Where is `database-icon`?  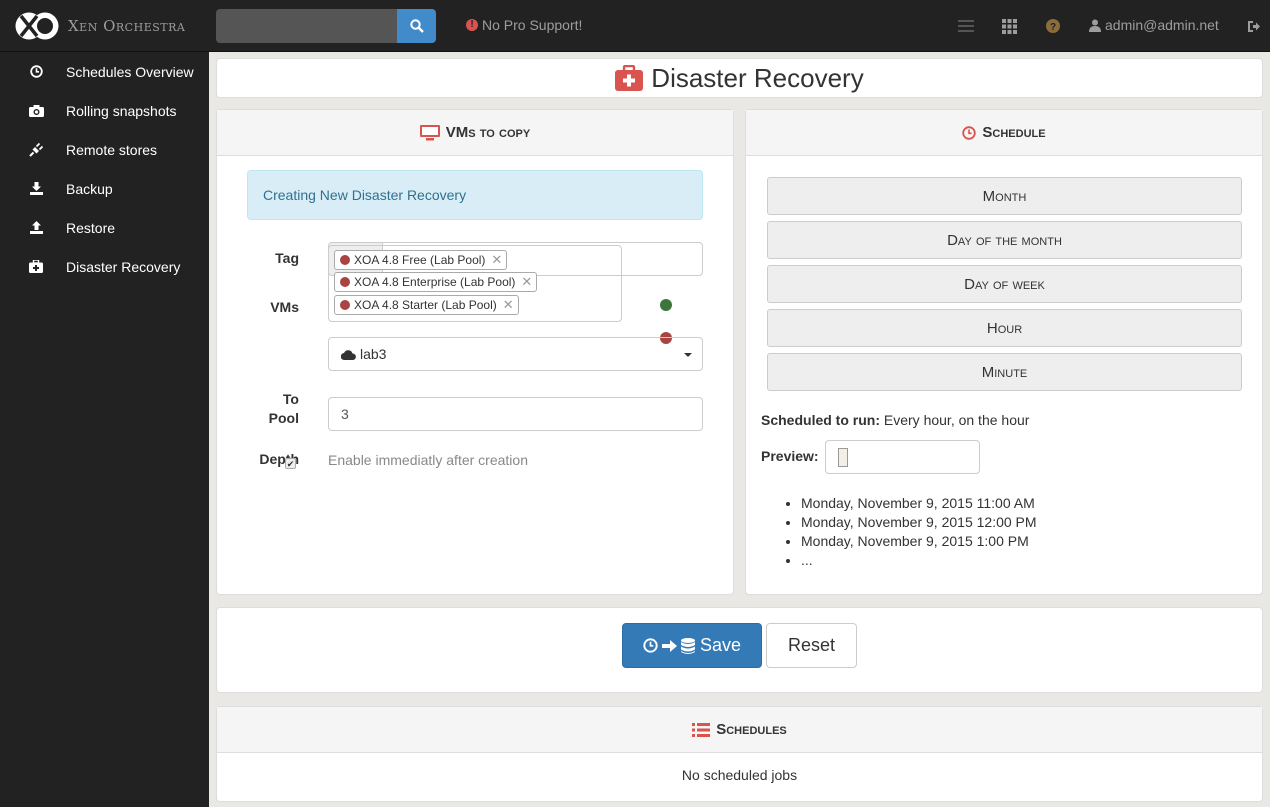
database-icon is located at coordinates (687, 645).